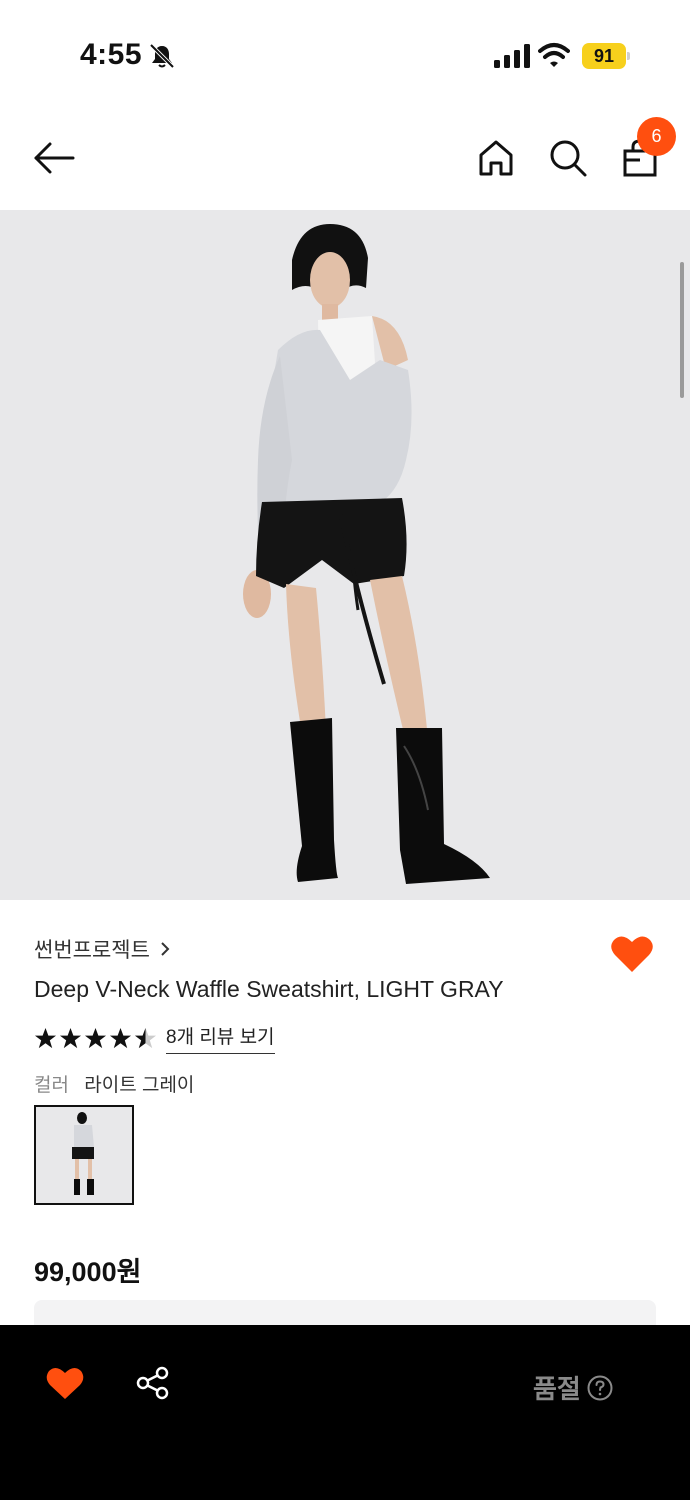 Image resolution: width=690 pixels, height=1500 pixels. What do you see at coordinates (512, 56) in the screenshot?
I see `signal-icon` at bounding box center [512, 56].